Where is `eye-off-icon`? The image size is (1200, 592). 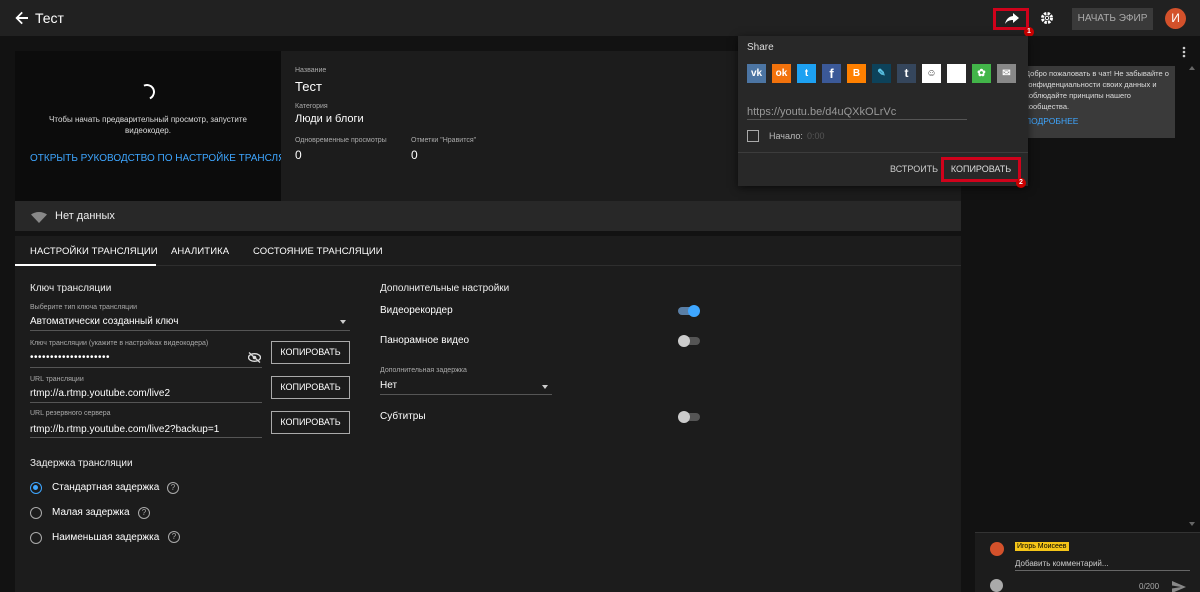
eye-off-icon is located at coordinates (254, 359).